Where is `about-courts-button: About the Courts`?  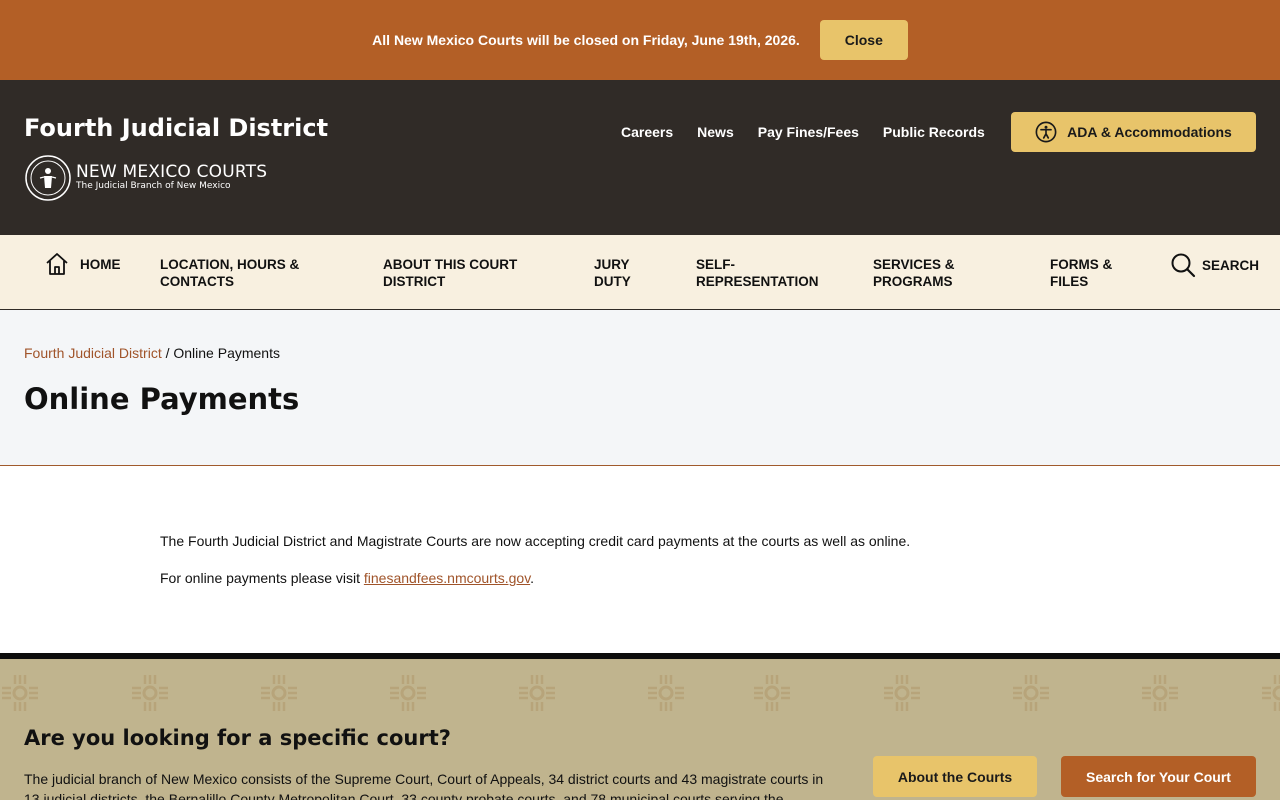
about-courts-button: About the Courts is located at coordinates (955, 776).